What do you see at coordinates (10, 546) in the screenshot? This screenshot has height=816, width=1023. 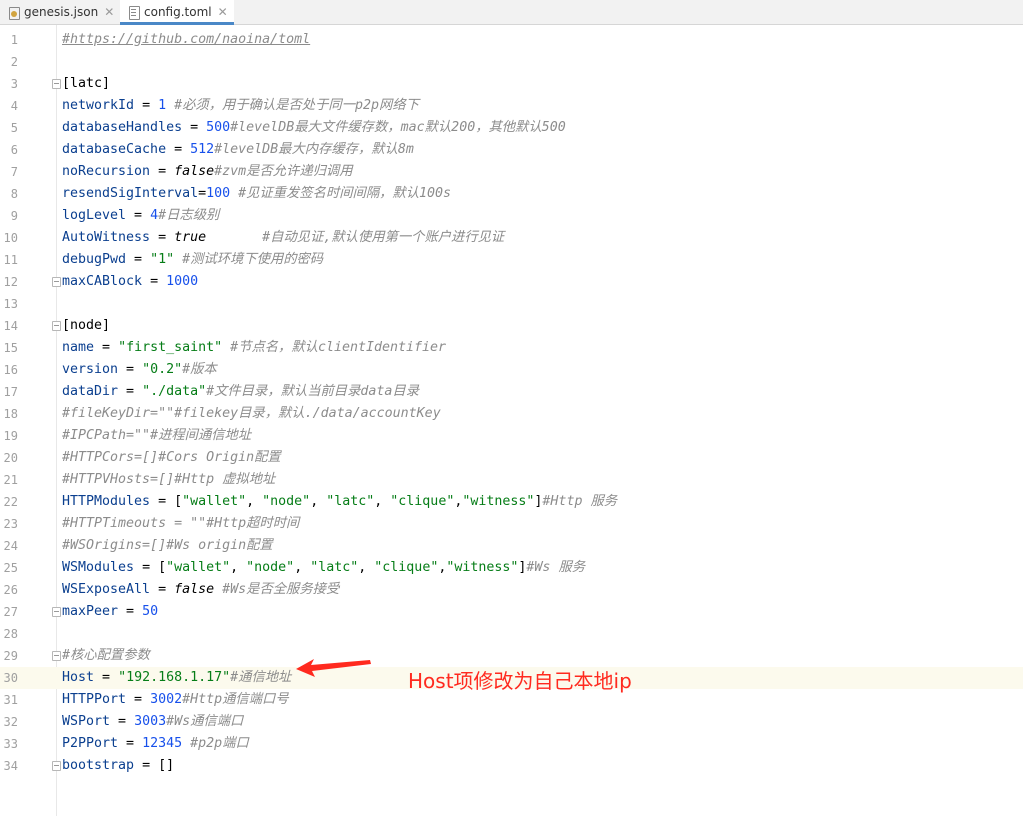 I see `line-number: 24` at bounding box center [10, 546].